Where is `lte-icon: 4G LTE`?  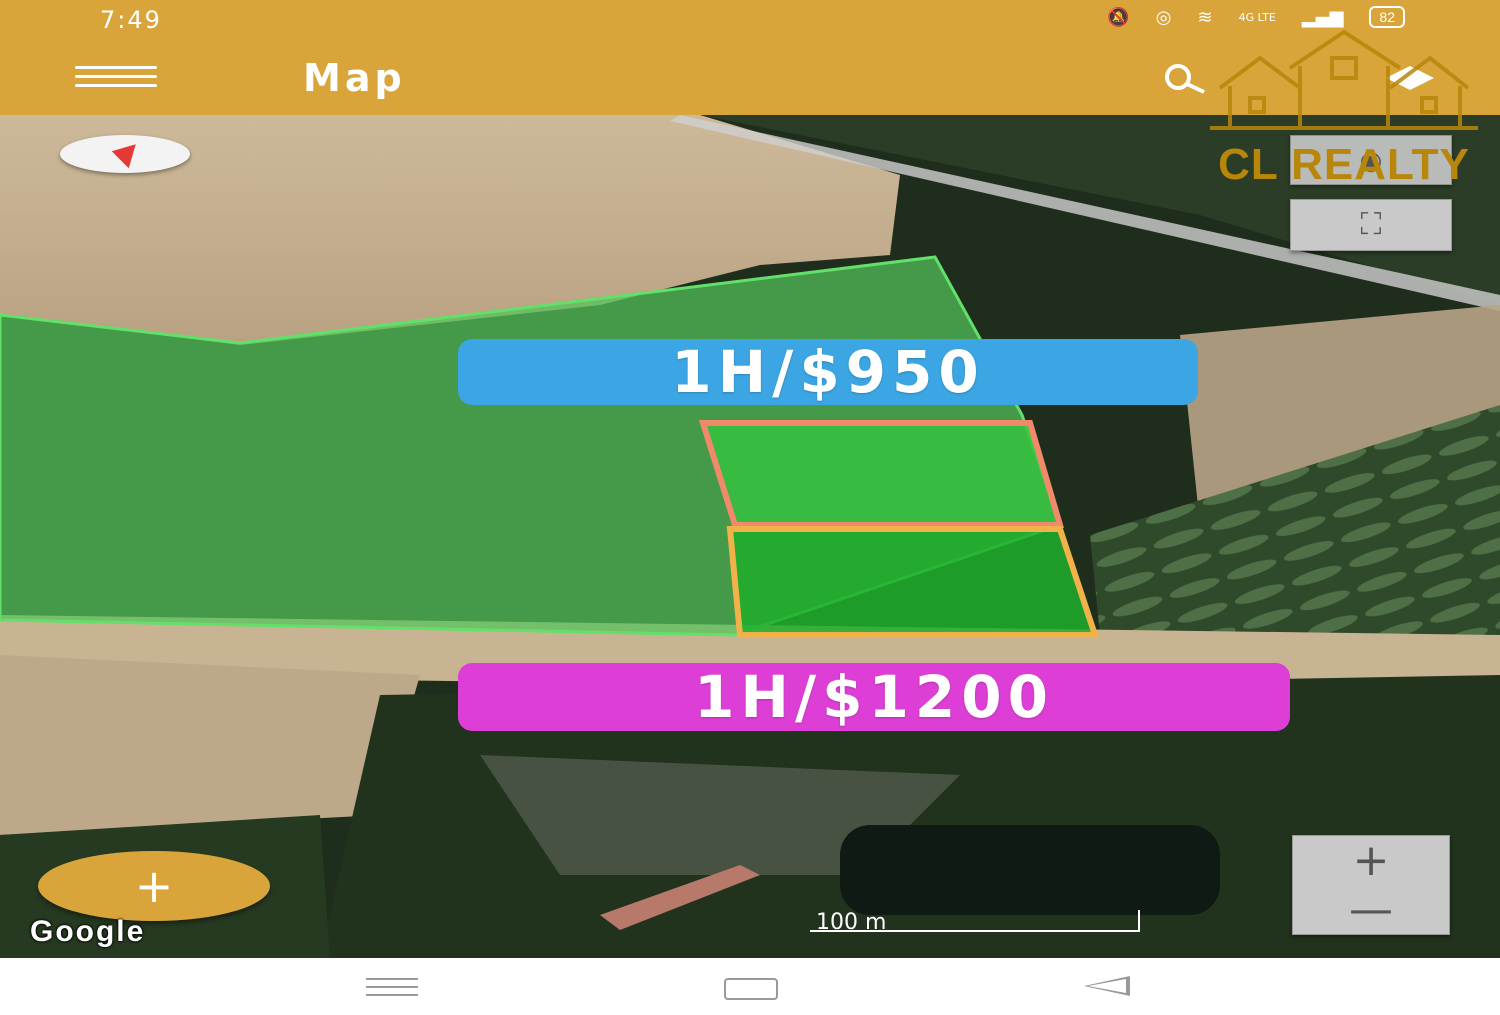 lte-icon: 4G LTE is located at coordinates (1257, 17).